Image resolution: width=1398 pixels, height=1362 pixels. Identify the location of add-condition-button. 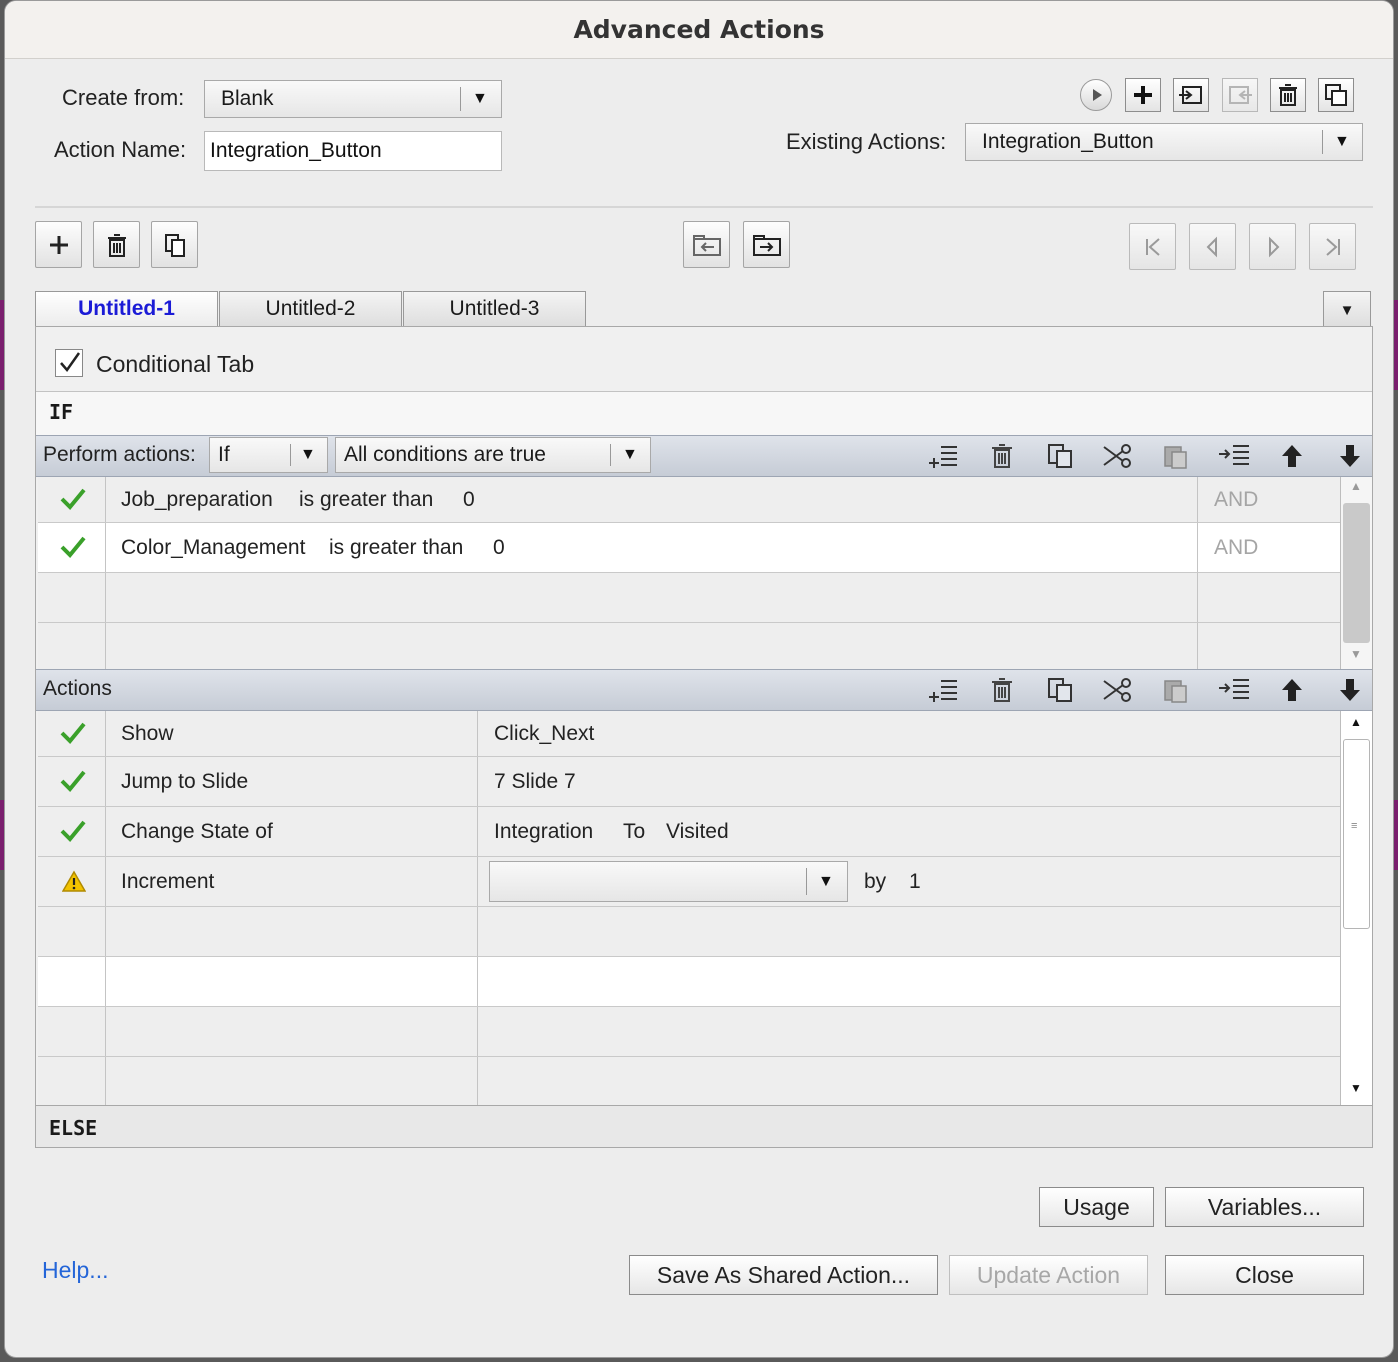
(944, 456).